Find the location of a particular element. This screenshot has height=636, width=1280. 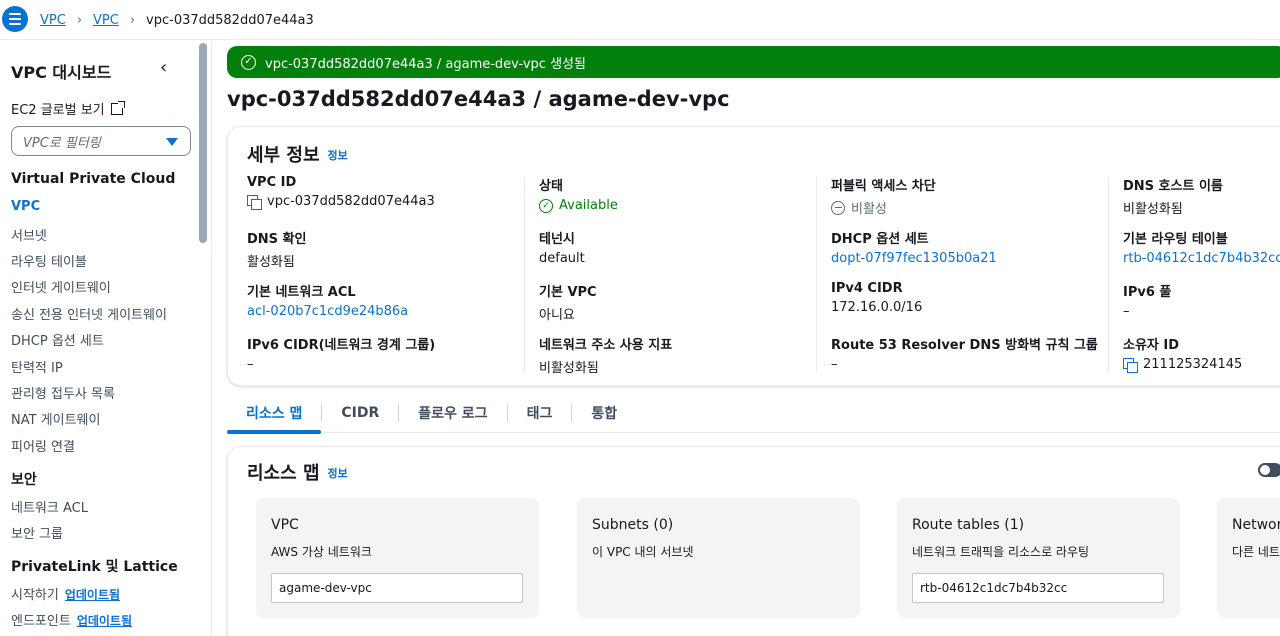

field-value: default is located at coordinates (562, 258).